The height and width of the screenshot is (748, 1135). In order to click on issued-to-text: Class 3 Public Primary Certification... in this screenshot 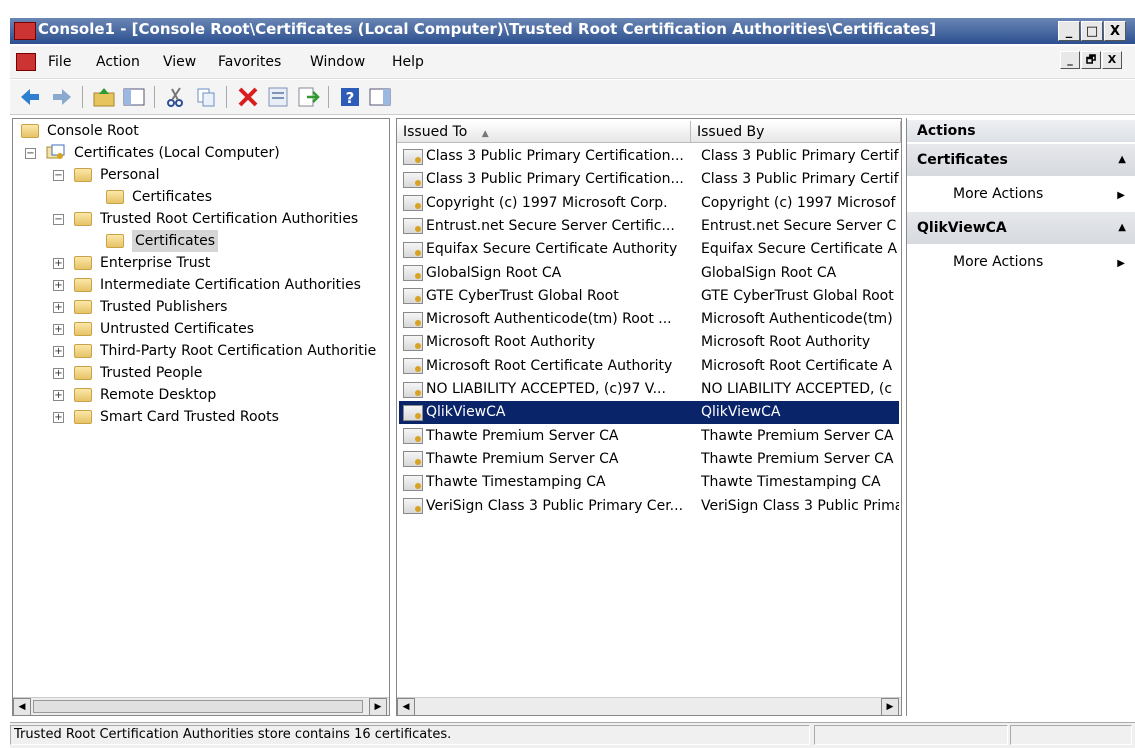, I will do `click(555, 156)`.